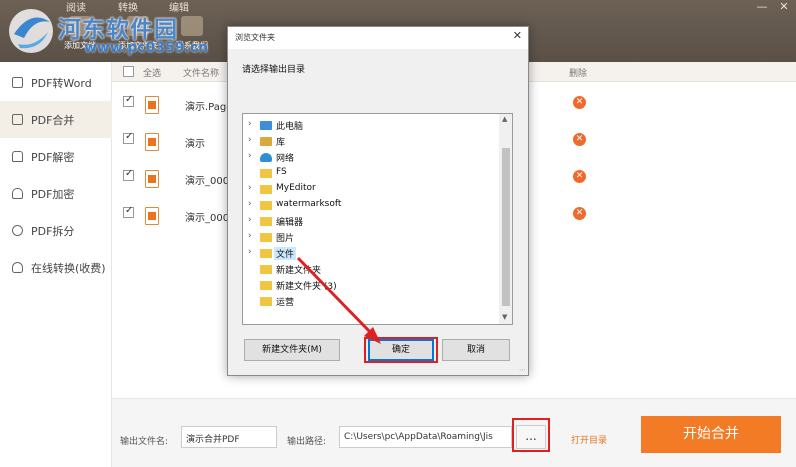 The width and height of the screenshot is (796, 467). I want to click on tree-item-label: 新建文件夹, so click(299, 271).